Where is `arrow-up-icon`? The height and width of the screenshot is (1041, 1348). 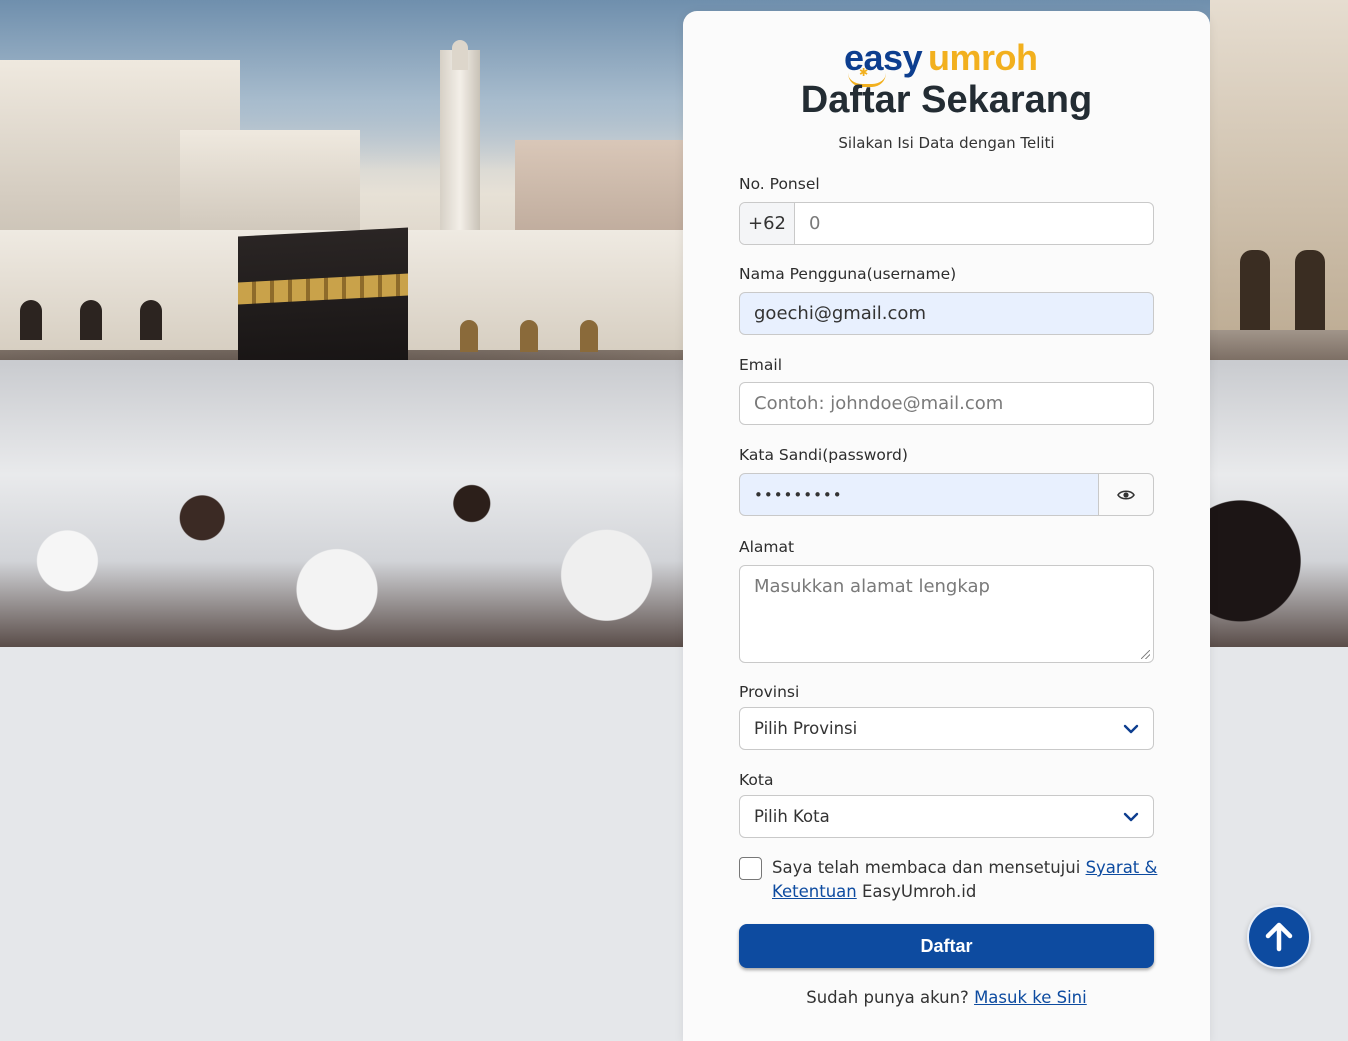
arrow-up-icon is located at coordinates (1279, 937).